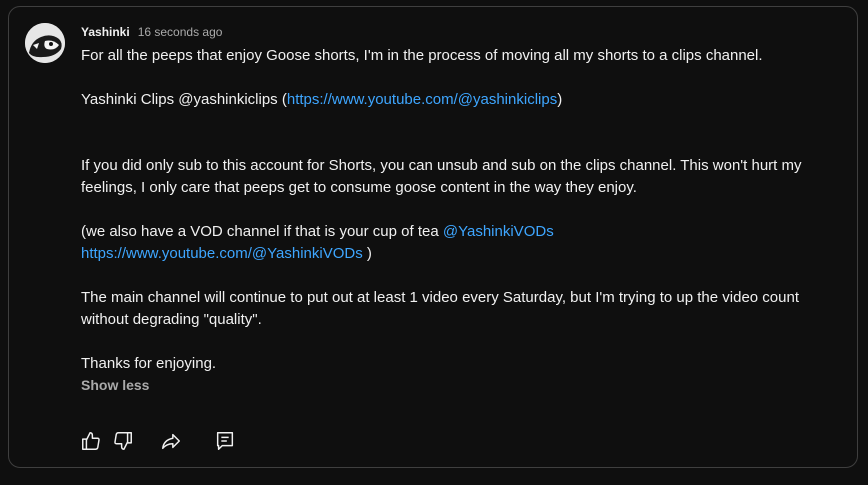 The width and height of the screenshot is (868, 485). Describe the element at coordinates (184, 99) in the screenshot. I see `clips-channel-text: Yashinki Clips @yashinkiclips (` at that location.